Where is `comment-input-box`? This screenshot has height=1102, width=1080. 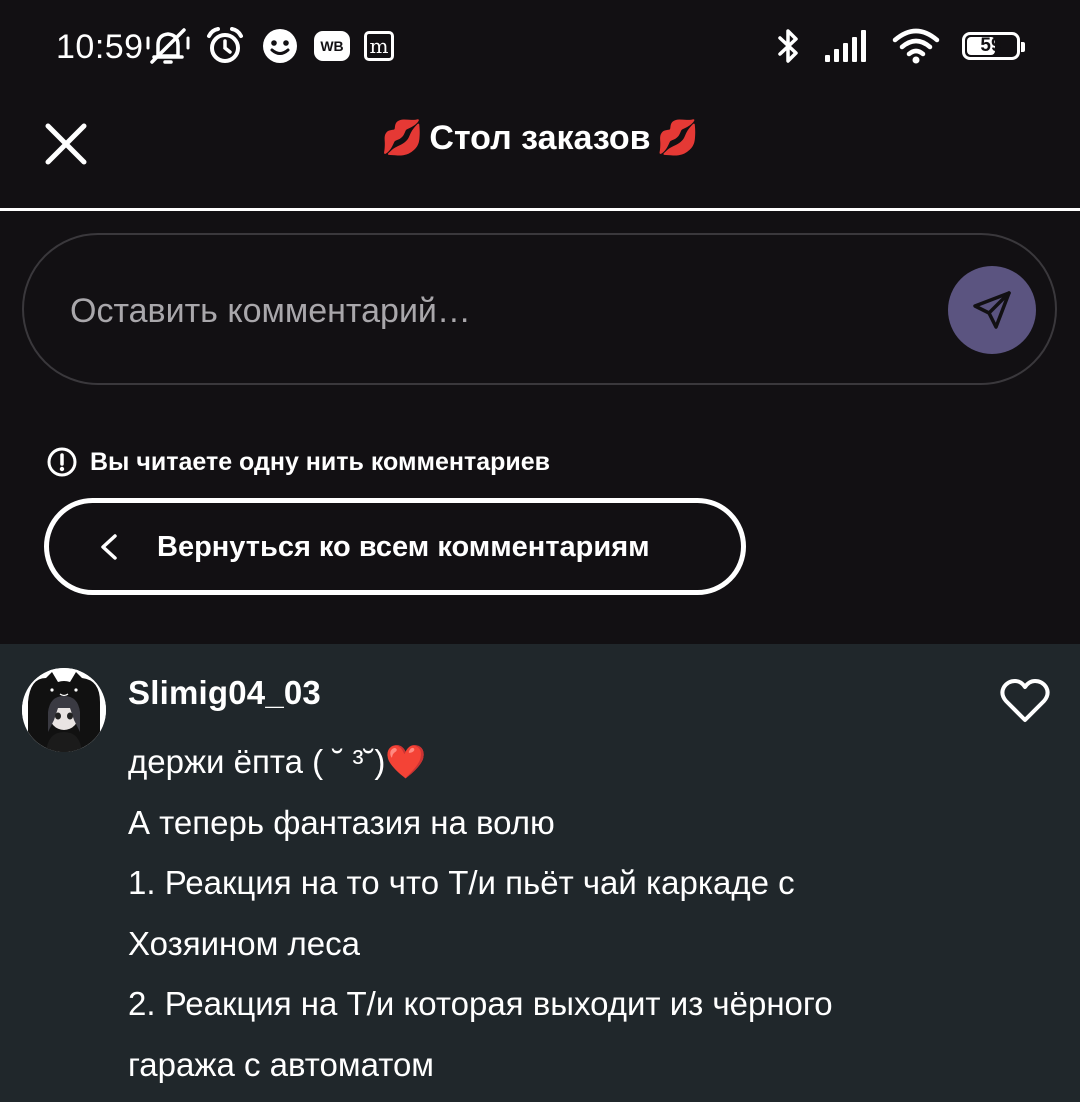 comment-input-box is located at coordinates (539, 309).